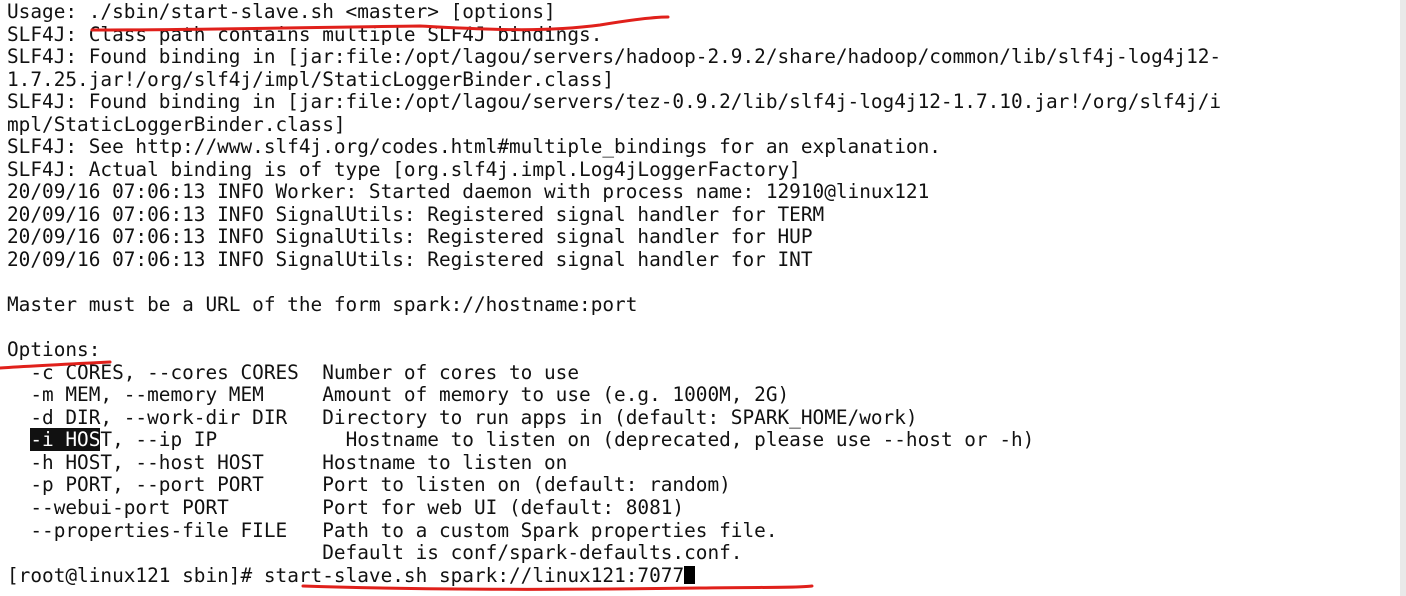  I want to click on shell-prompt: [root@linux121 sbin]#, so click(135, 575).